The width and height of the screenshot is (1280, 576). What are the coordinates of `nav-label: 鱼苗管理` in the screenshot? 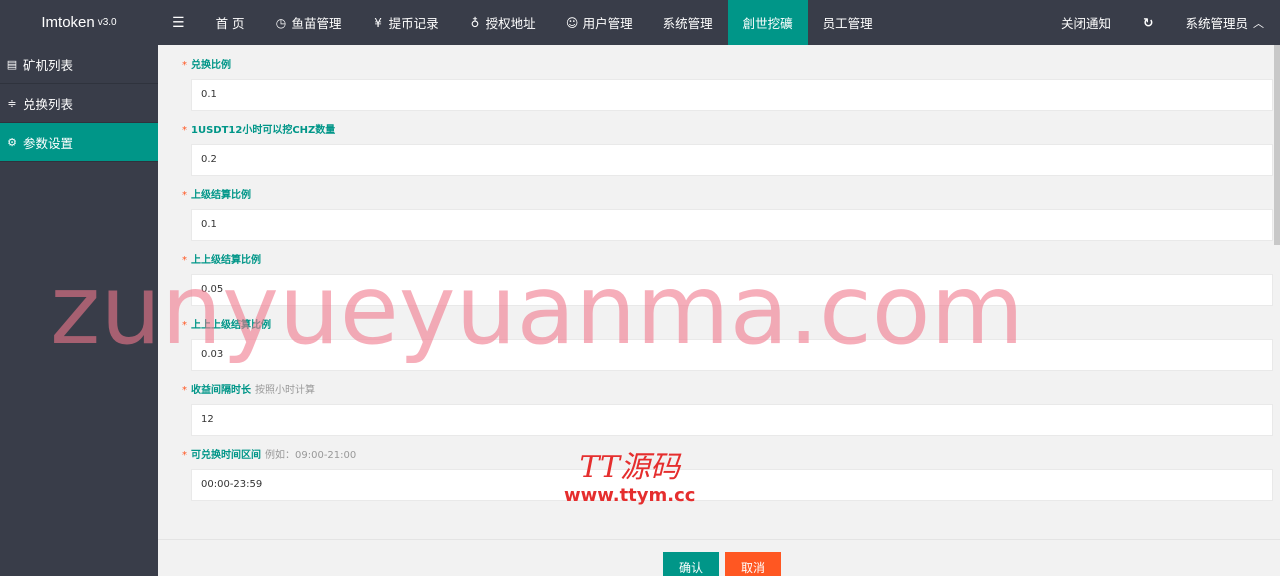 It's located at (316, 23).